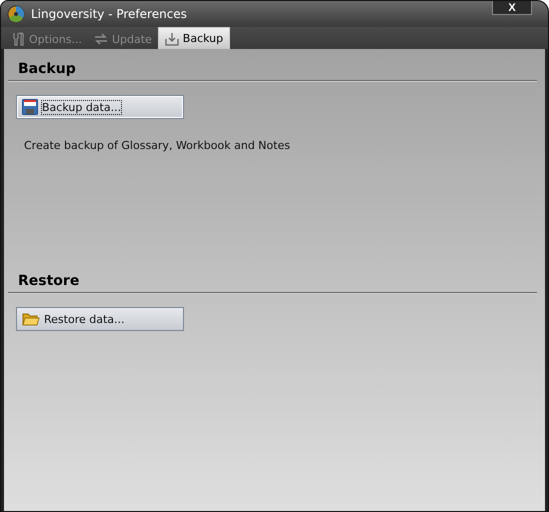 Image resolution: width=549 pixels, height=512 pixels. Describe the element at coordinates (171, 39) in the screenshot. I see `download-icon` at that location.